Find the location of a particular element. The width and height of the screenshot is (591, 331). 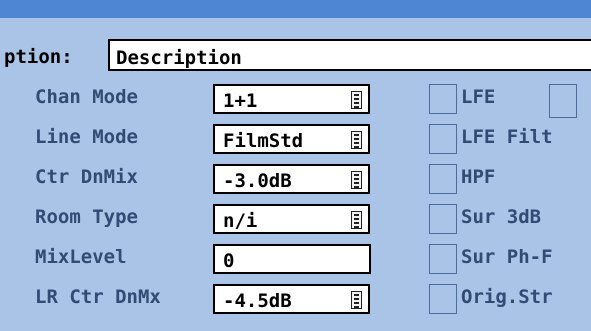

ctr-dnmix-select: -3.0dB is located at coordinates (291, 179).